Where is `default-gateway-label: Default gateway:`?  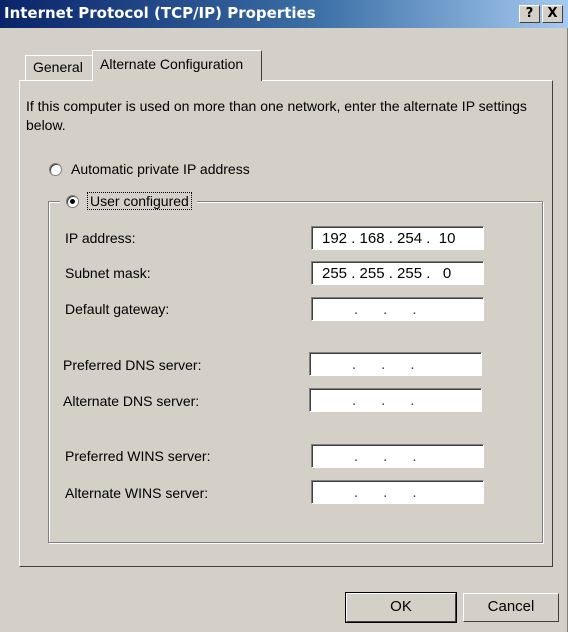
default-gateway-label: Default gateway: is located at coordinates (117, 309).